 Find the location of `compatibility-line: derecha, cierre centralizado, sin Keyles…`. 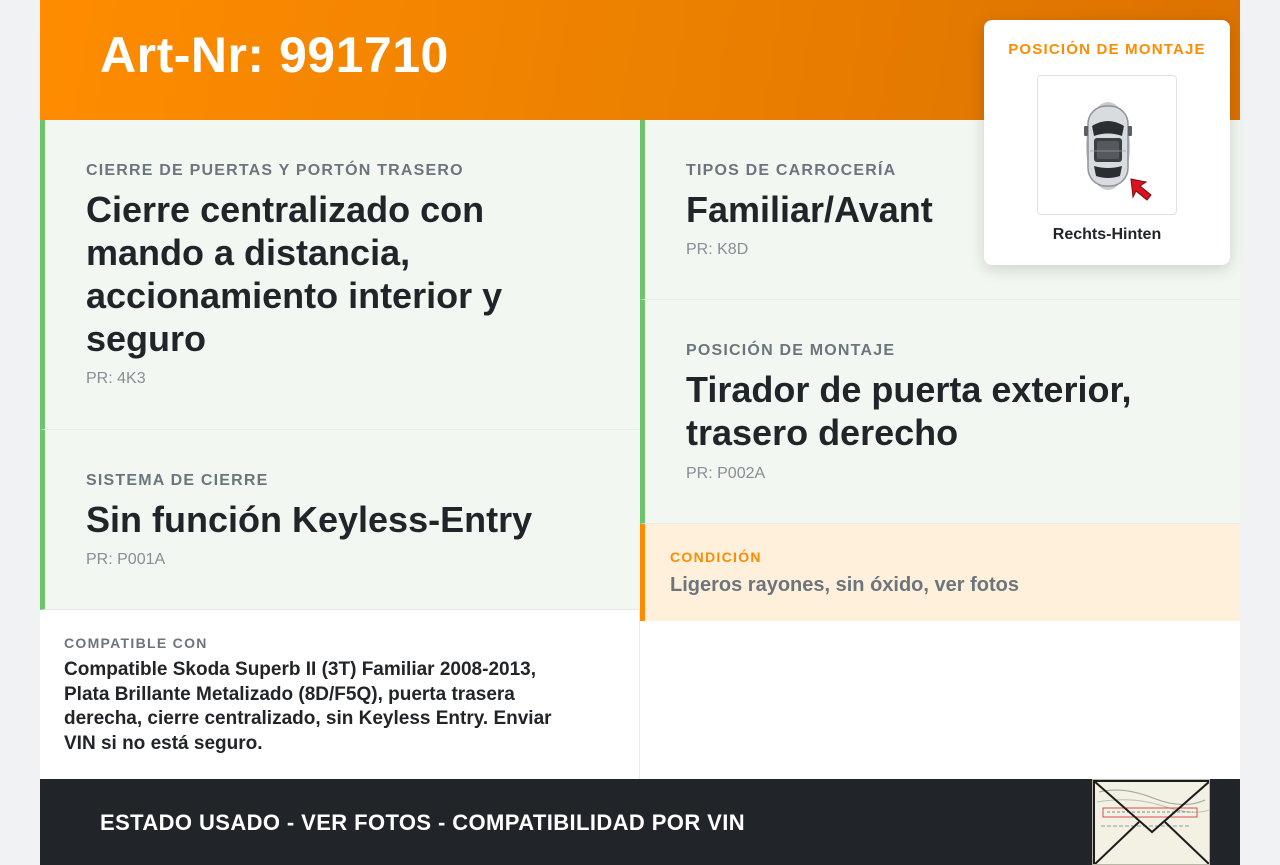

compatibility-line: derecha, cierre centralizado, sin Keyles… is located at coordinates (308, 718).